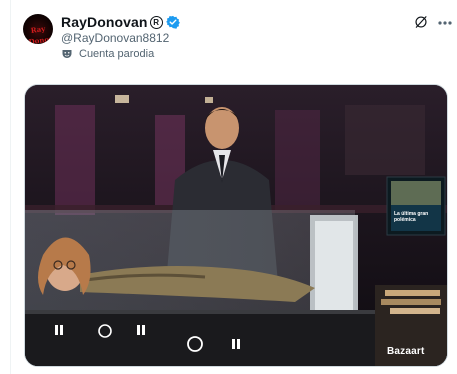 The height and width of the screenshot is (374, 457). Describe the element at coordinates (10, 187) in the screenshot. I see `thread-divider` at that location.